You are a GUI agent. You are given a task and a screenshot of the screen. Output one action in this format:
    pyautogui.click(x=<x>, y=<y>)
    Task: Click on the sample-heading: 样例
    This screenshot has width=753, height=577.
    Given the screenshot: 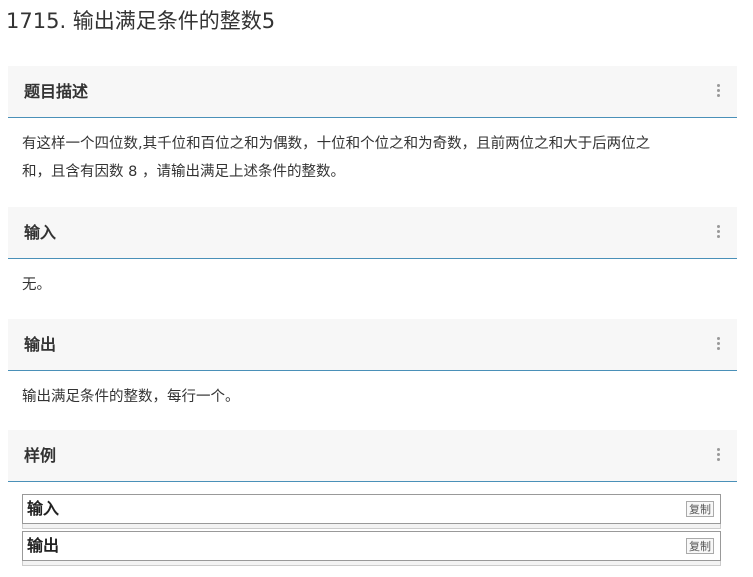 What is the action you would take?
    pyautogui.click(x=40, y=455)
    